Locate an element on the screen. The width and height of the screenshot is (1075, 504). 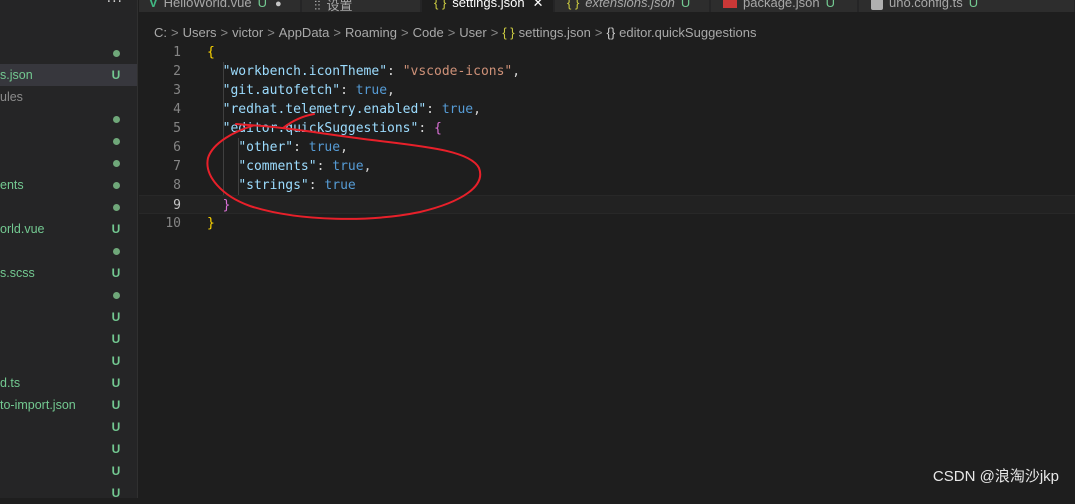
tab-label: extensions.json is located at coordinates (630, 5).